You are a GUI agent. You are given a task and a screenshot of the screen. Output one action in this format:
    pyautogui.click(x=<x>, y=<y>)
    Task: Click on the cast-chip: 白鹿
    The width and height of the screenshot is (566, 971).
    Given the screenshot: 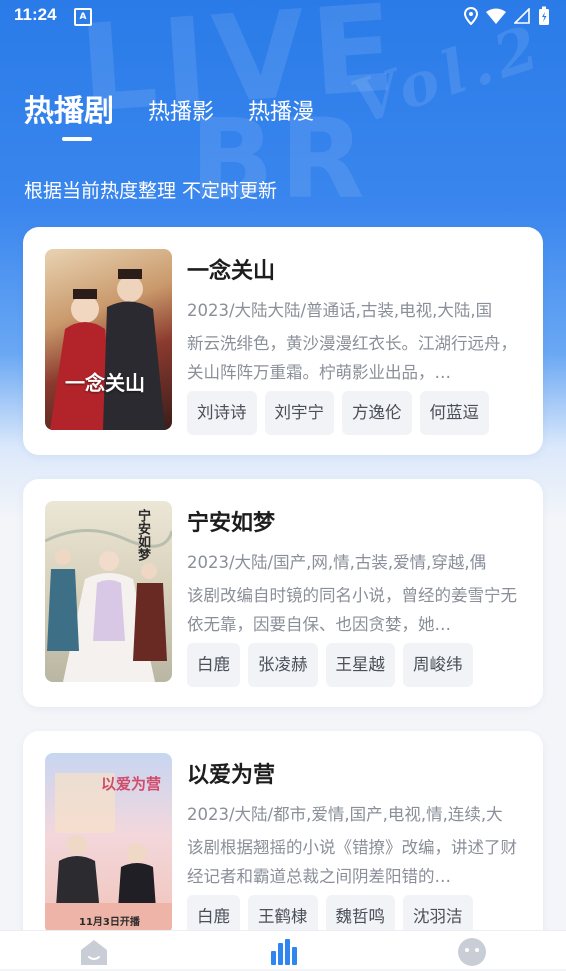 What is the action you would take?
    pyautogui.click(x=213, y=665)
    